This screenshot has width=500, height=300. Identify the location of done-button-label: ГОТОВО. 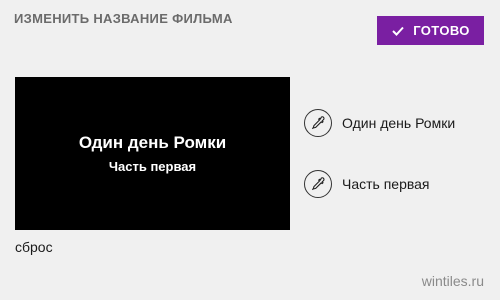
(441, 30).